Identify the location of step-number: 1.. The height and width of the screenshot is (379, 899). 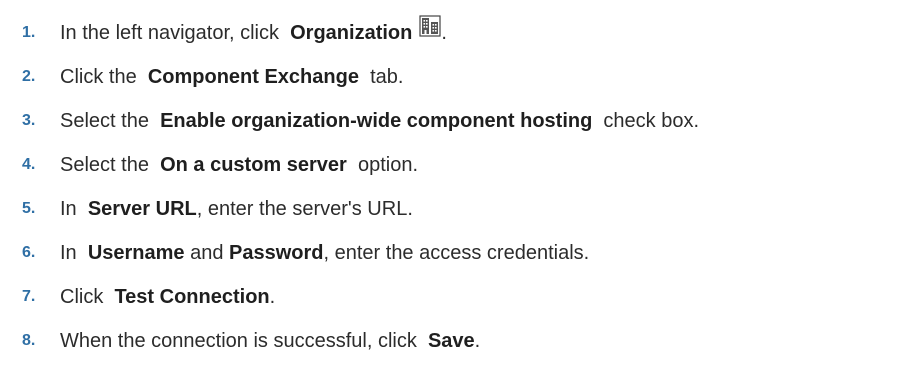
(29, 32).